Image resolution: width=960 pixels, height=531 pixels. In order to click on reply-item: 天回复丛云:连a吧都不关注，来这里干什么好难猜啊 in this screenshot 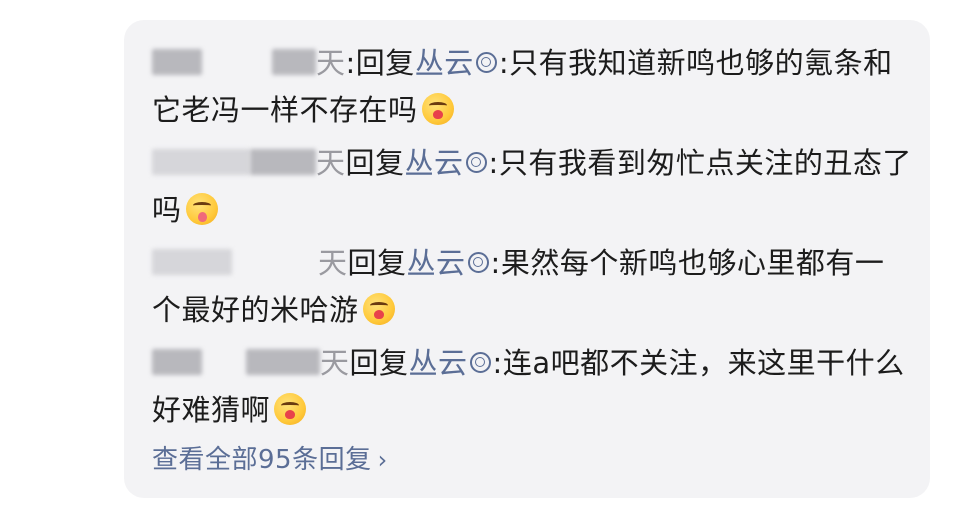, I will do `click(532, 387)`.